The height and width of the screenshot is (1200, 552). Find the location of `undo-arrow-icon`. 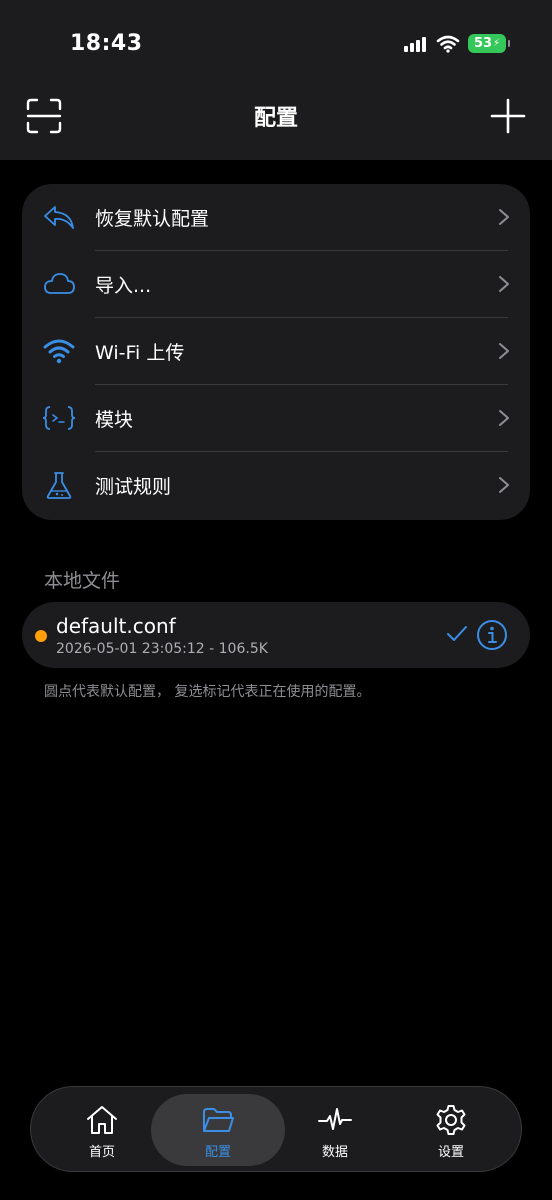

undo-arrow-icon is located at coordinates (59, 217).